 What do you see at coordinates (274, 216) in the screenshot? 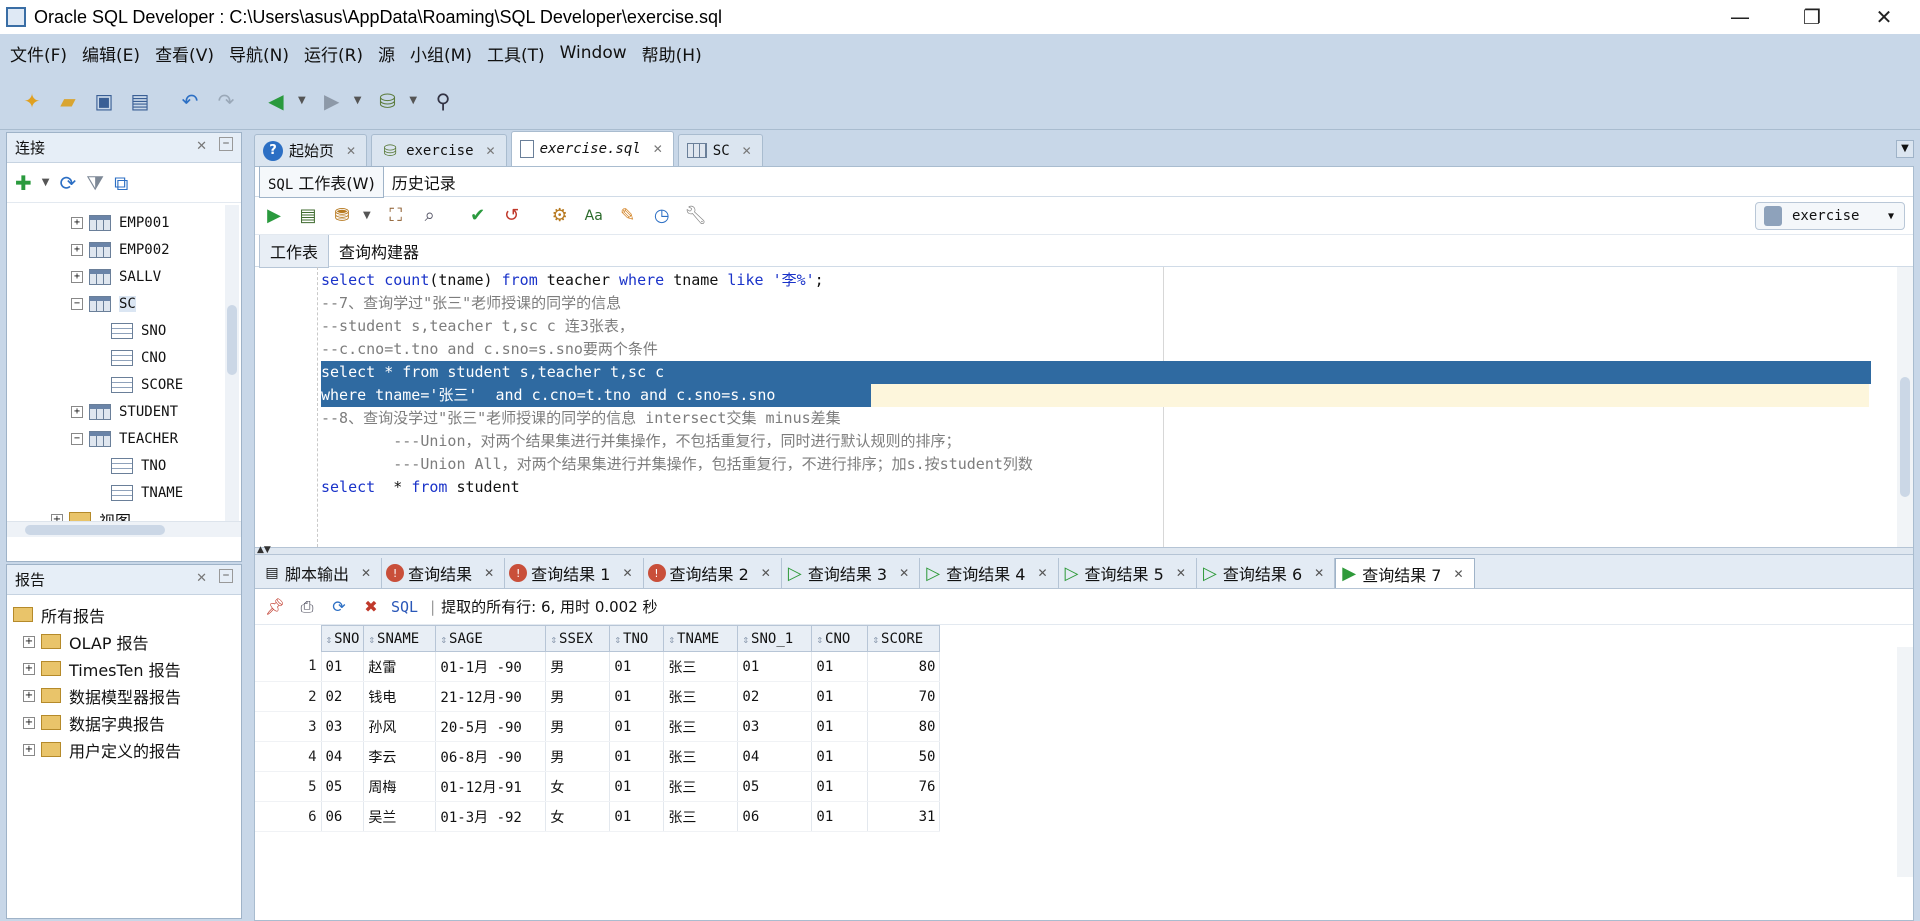
I see `run-statement-icon: ▶` at bounding box center [274, 216].